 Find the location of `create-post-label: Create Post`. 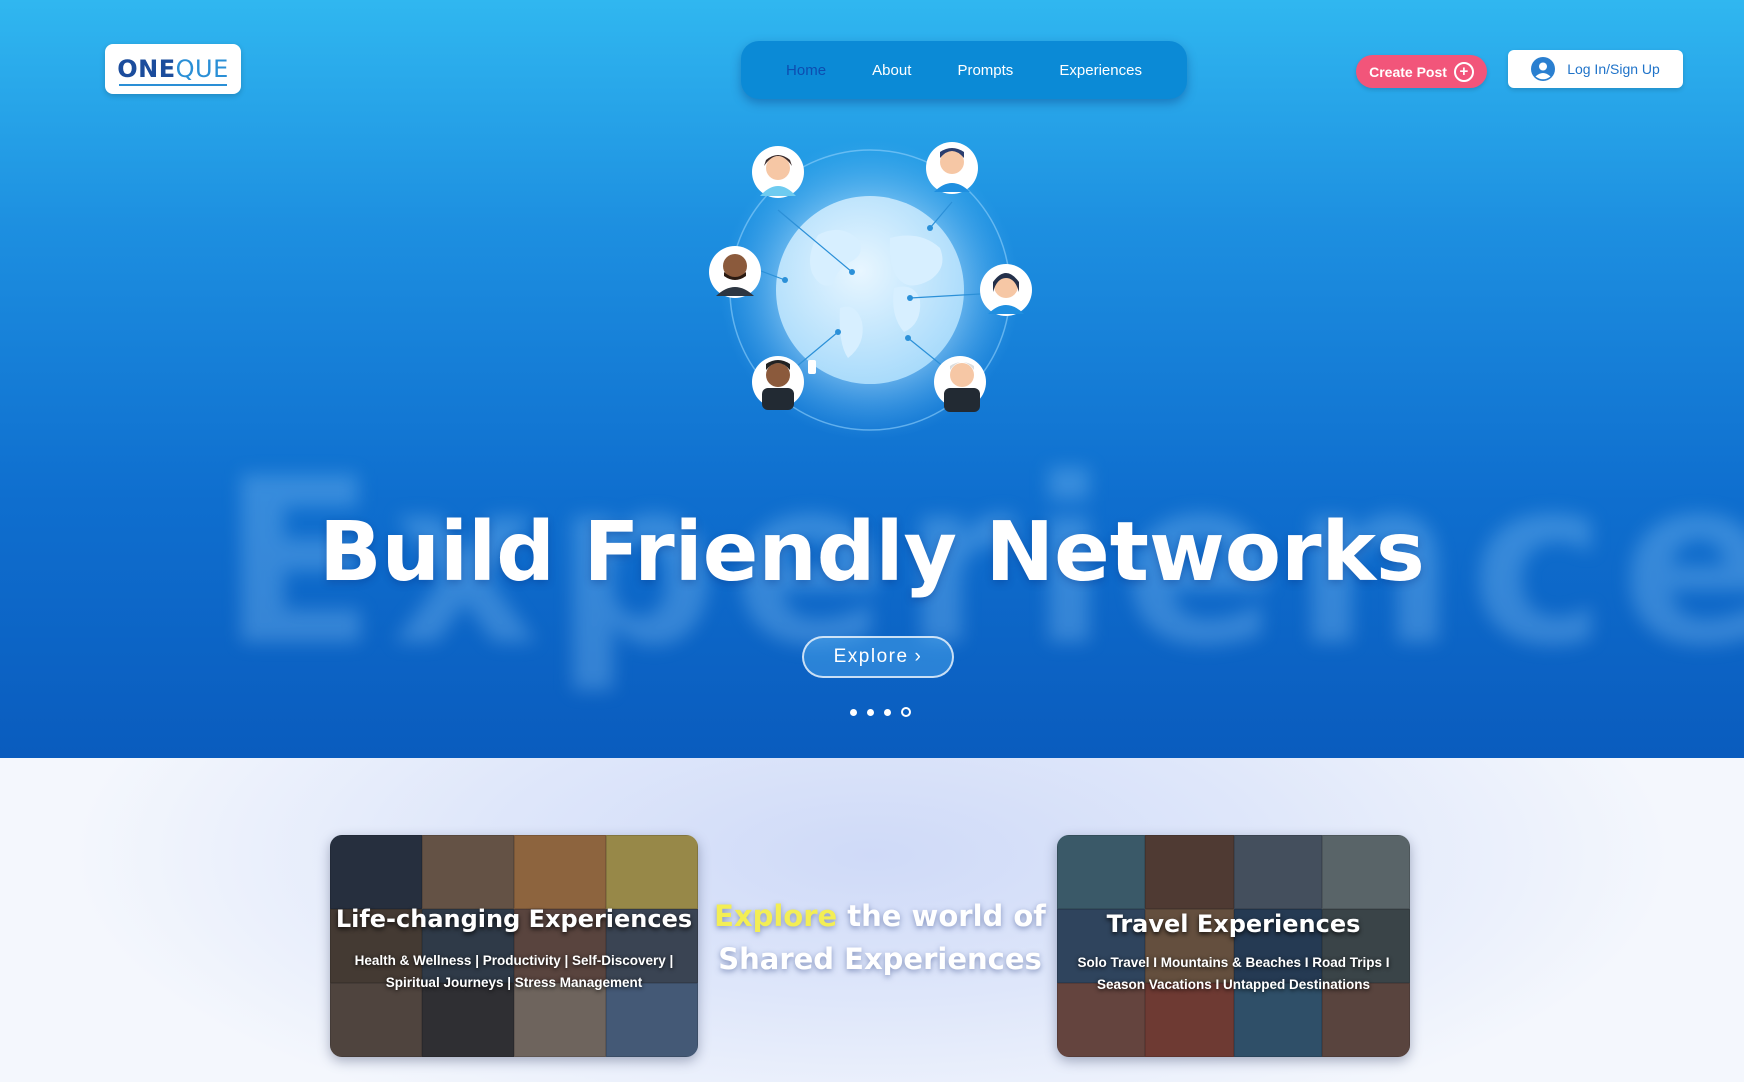

create-post-label: Create Post is located at coordinates (1408, 71).